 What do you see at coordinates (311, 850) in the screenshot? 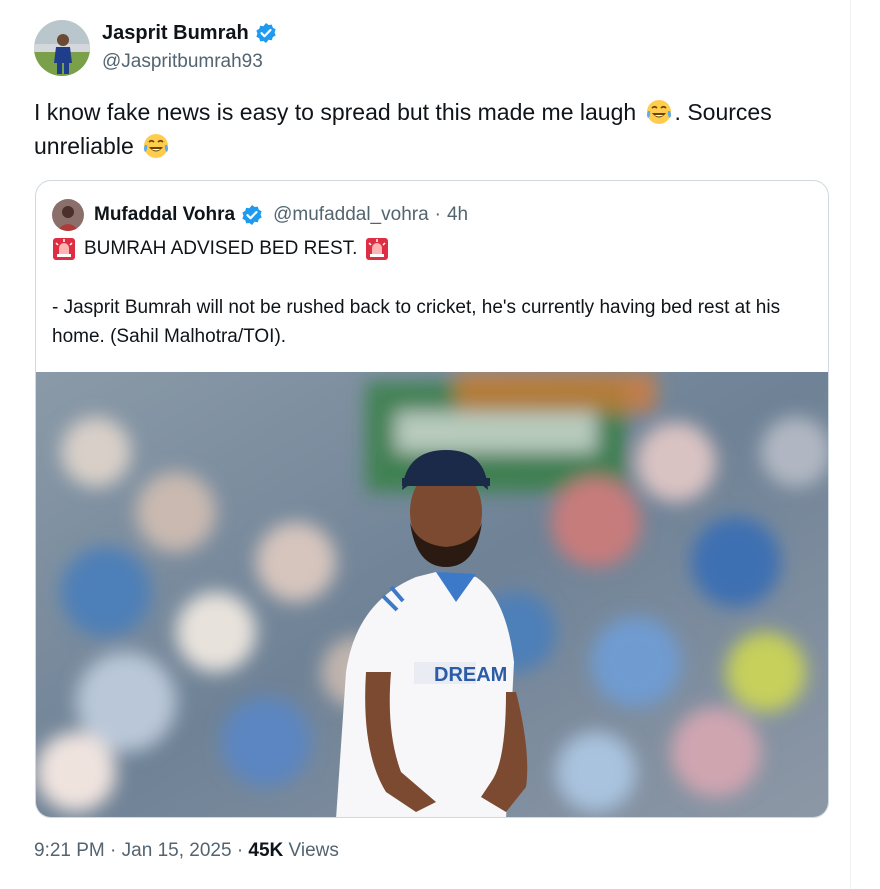
I see `views-label: Views` at bounding box center [311, 850].